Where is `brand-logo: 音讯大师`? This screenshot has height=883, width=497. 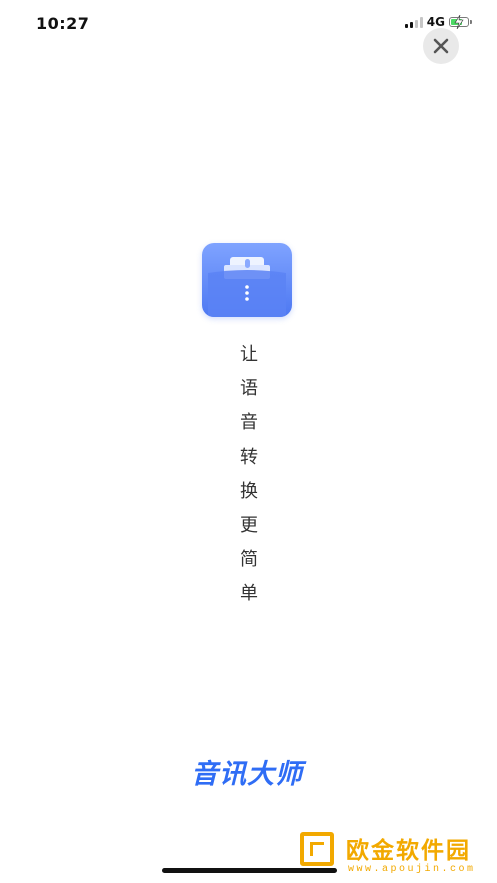
brand-logo: 音讯大师 is located at coordinates (247, 774).